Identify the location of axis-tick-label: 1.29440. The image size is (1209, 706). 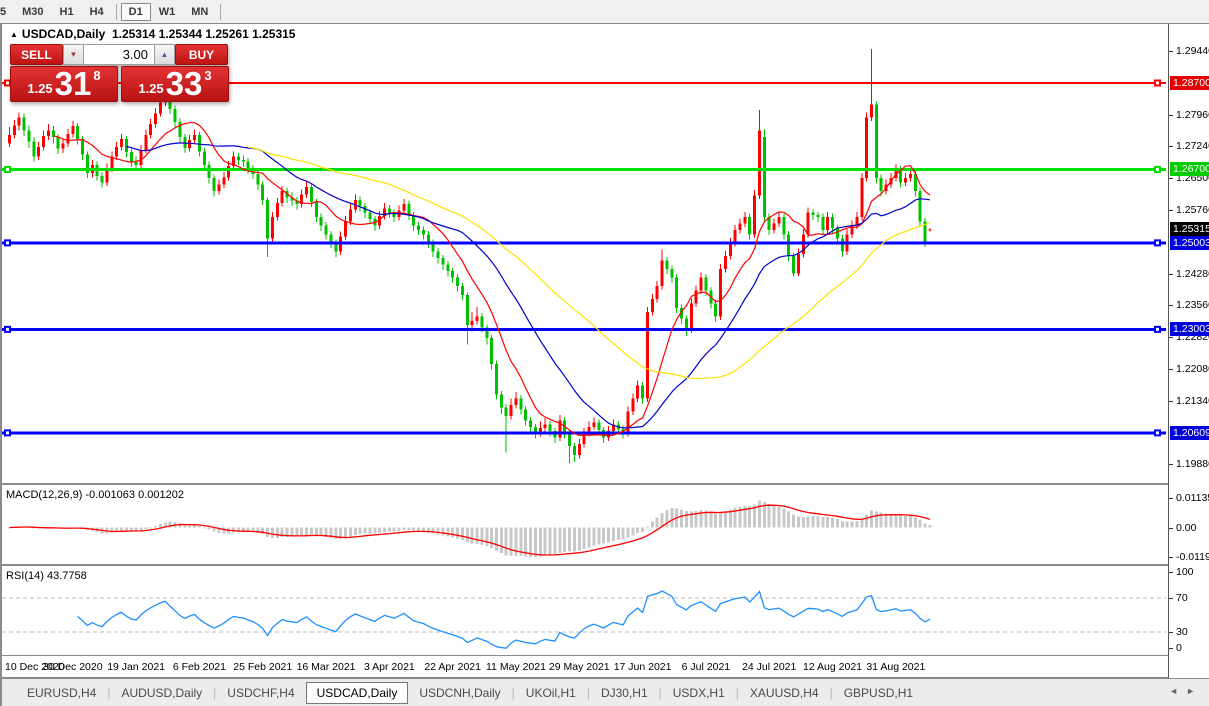
(1192, 51).